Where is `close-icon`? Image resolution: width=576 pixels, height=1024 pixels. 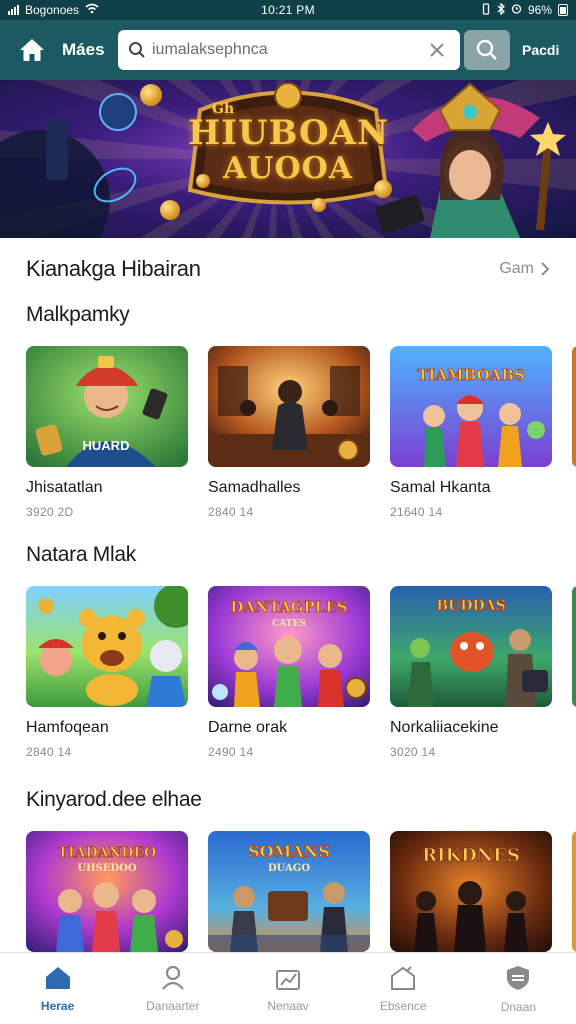
close-icon is located at coordinates (437, 50).